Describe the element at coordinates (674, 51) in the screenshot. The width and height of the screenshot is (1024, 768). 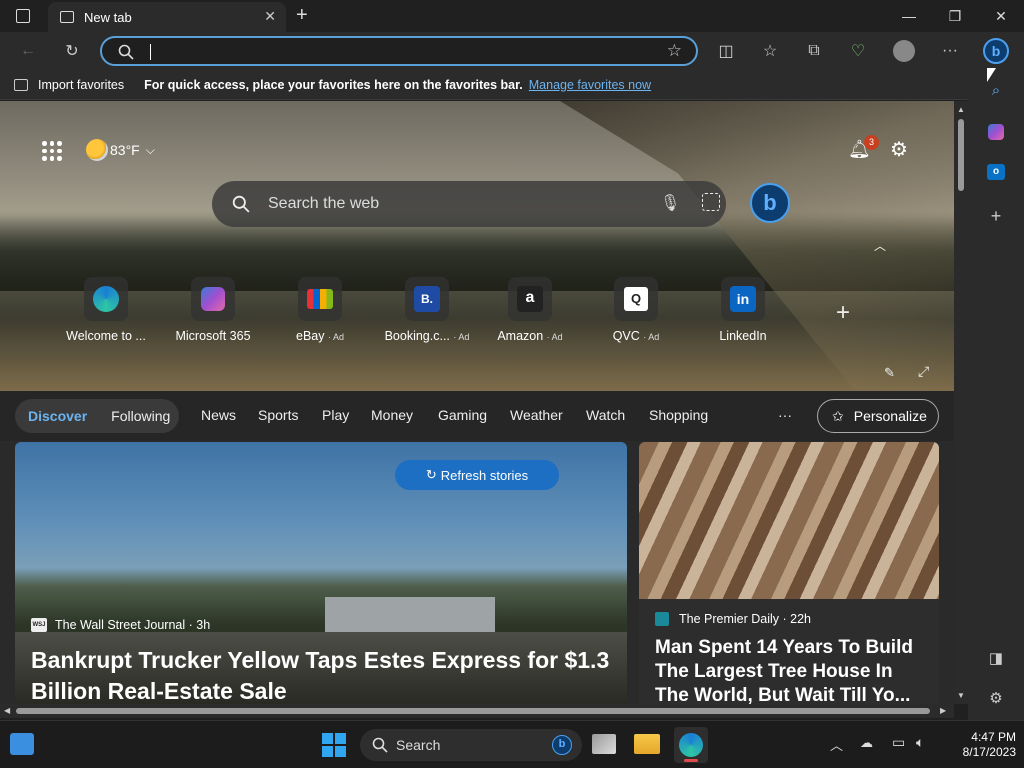
I see `favorite-star-icon: ☆` at that location.